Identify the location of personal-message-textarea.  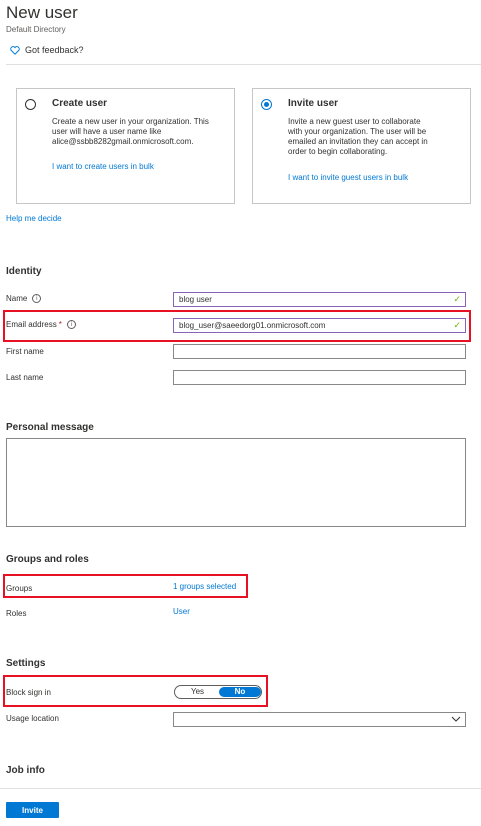
(236, 482).